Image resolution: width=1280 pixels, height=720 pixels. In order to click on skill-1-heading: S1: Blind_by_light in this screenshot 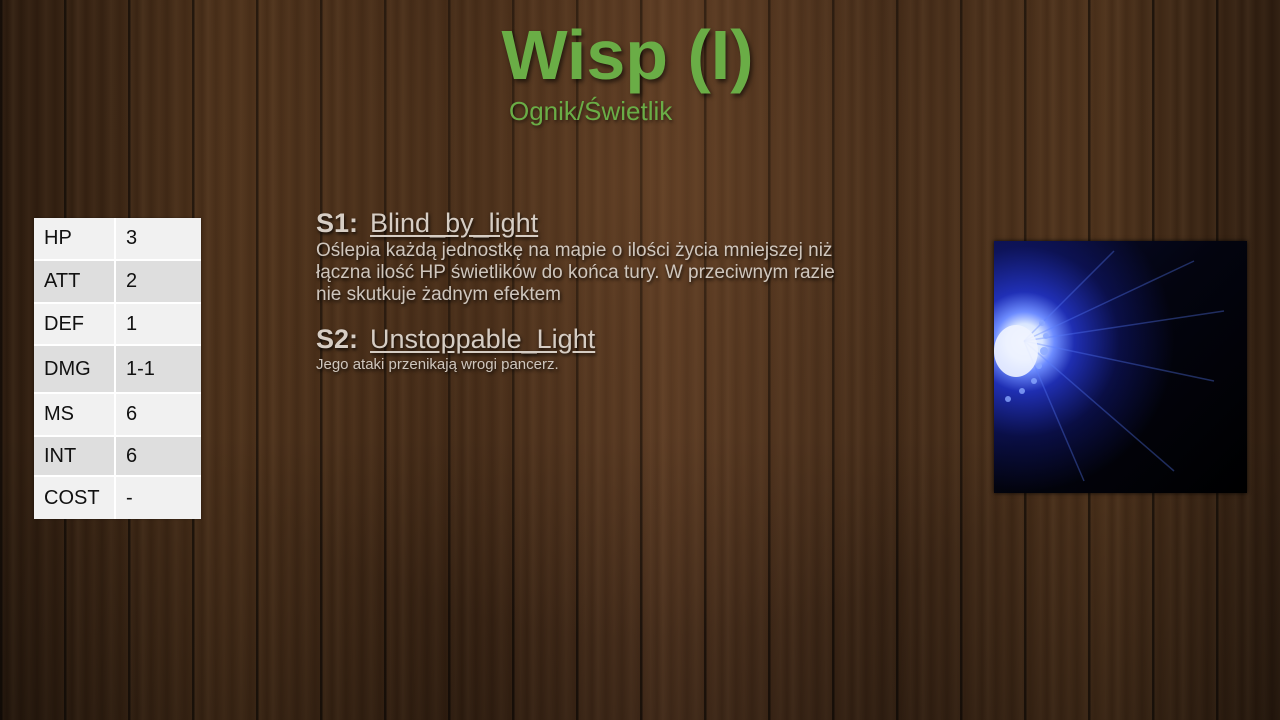, I will do `click(576, 223)`.